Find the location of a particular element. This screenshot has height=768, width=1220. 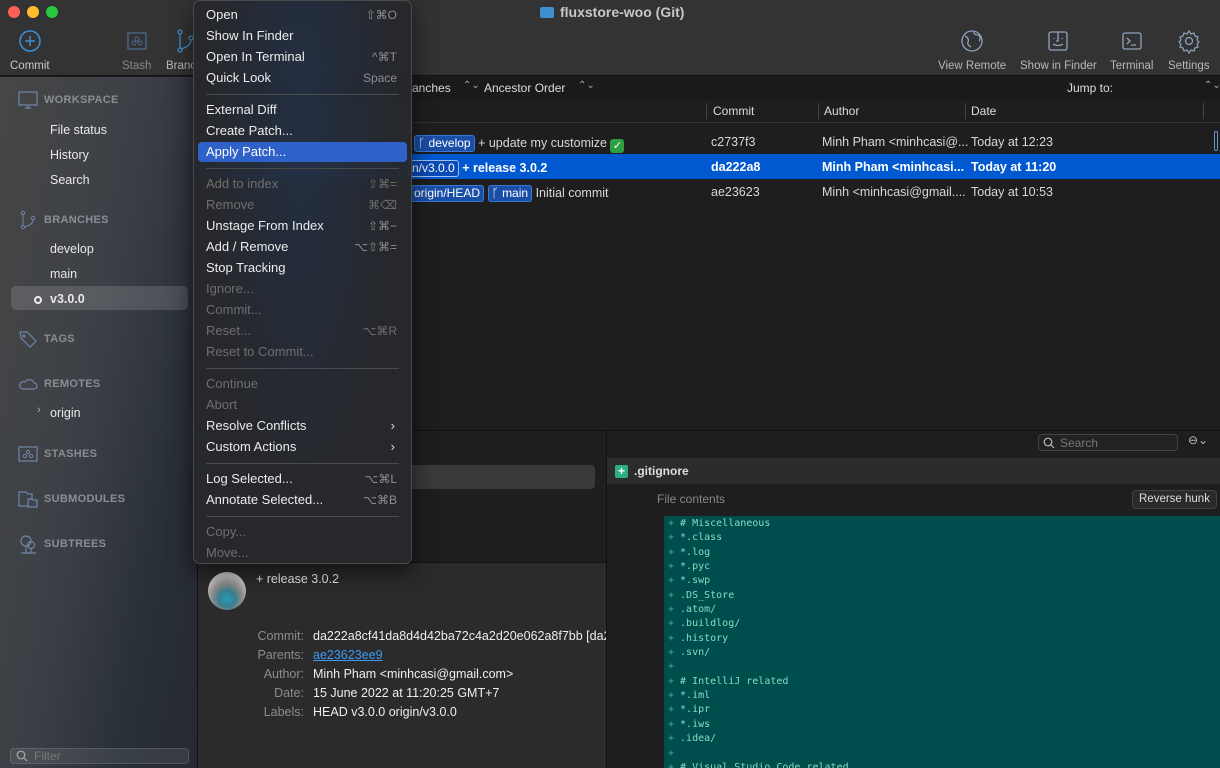

menu-item-resolve-conflicts: Resolve Conflicts › is located at coordinates (302, 426).